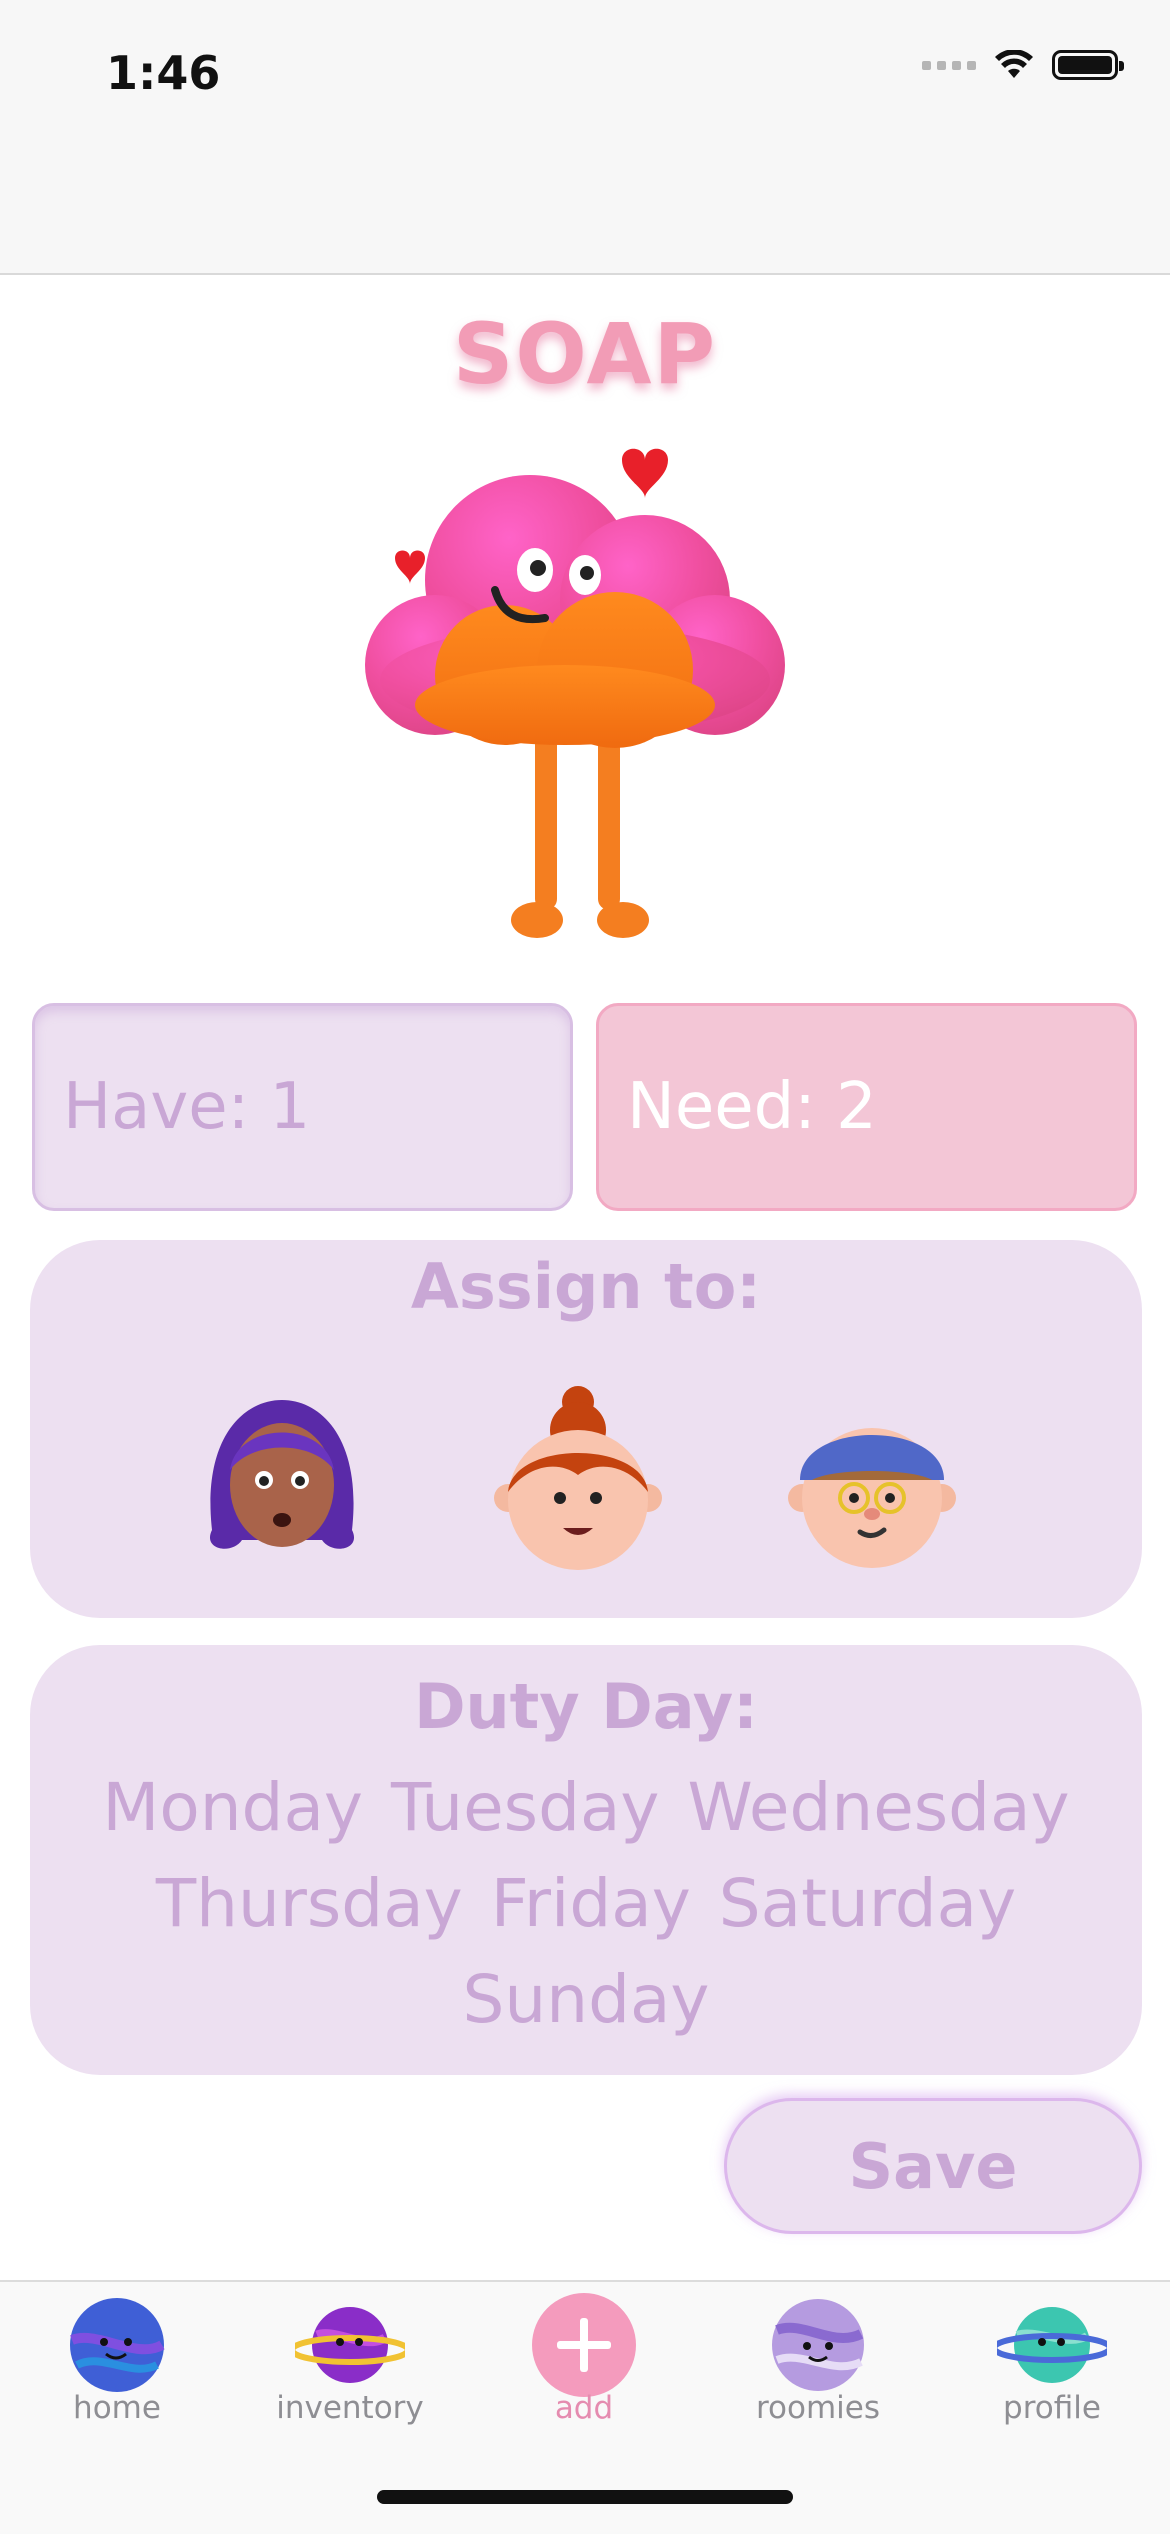 The height and width of the screenshot is (2534, 1170). What do you see at coordinates (584, 2345) in the screenshot?
I see `plus-circle-icon` at bounding box center [584, 2345].